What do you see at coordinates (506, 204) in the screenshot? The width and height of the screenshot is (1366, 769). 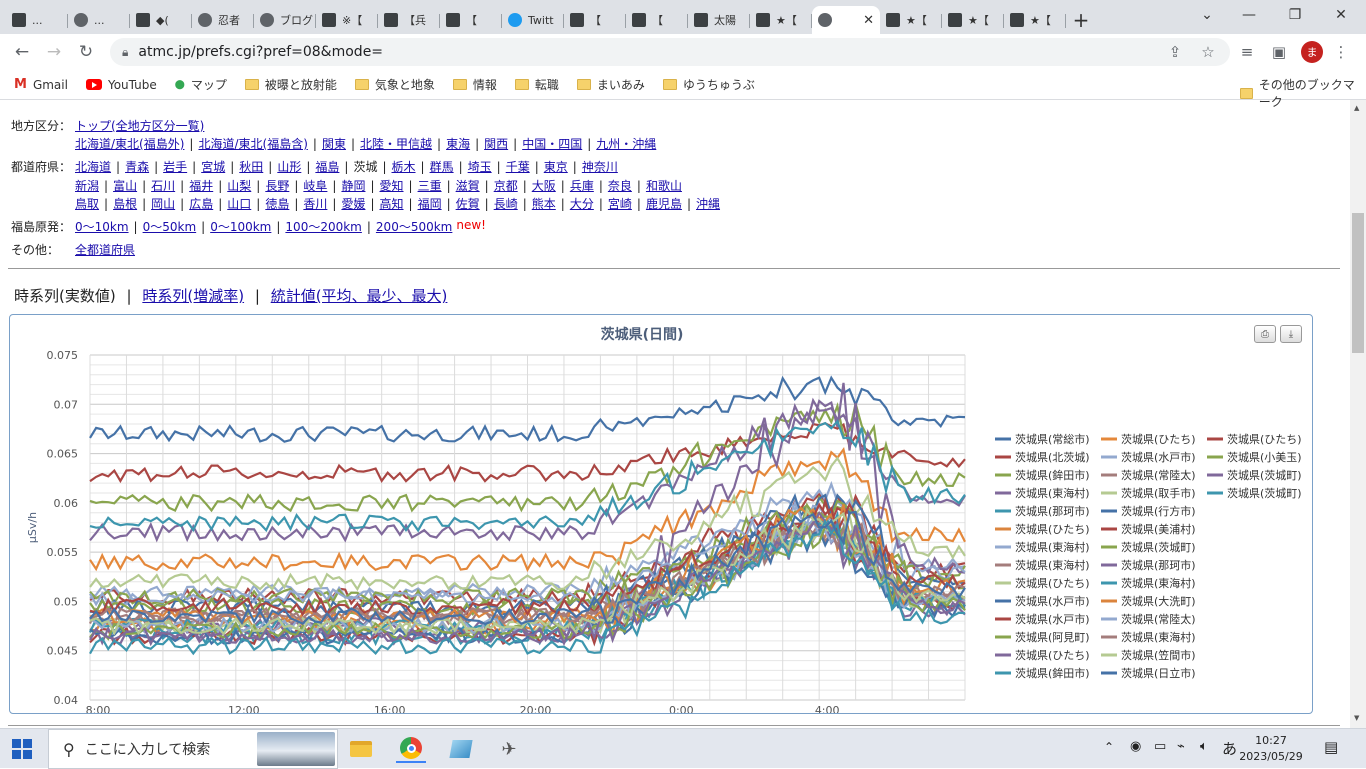 I see `nav-link: 長崎` at bounding box center [506, 204].